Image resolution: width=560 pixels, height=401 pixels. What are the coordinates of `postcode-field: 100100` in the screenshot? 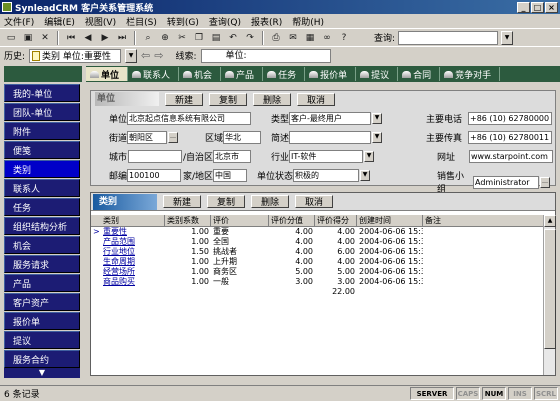 It's located at (154, 175).